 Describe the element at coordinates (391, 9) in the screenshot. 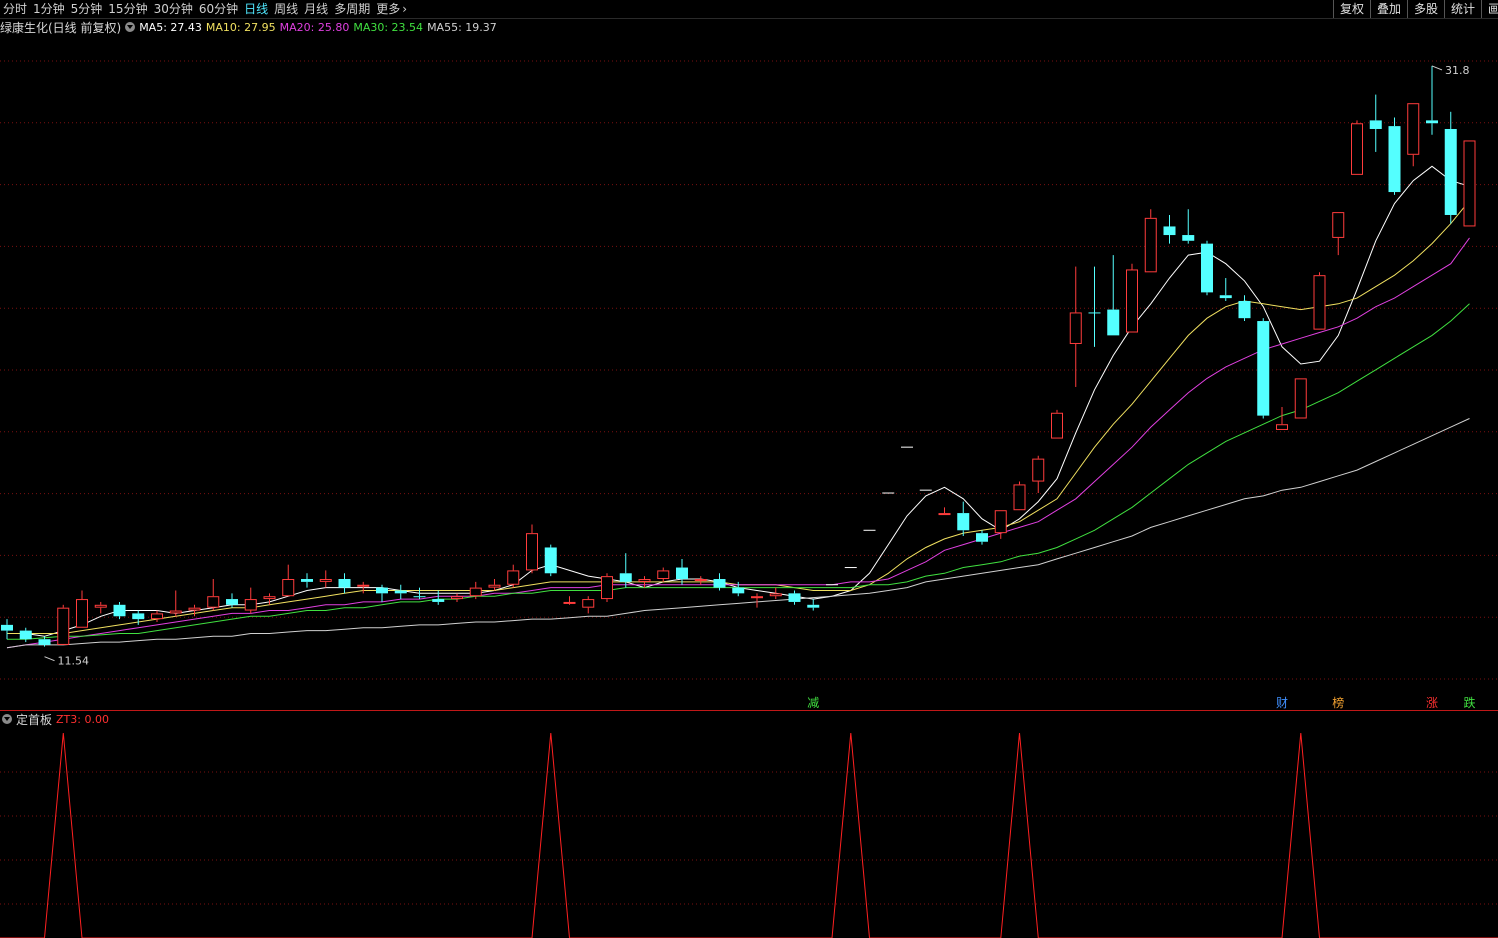

I see `tab-more: 更多 ›` at that location.